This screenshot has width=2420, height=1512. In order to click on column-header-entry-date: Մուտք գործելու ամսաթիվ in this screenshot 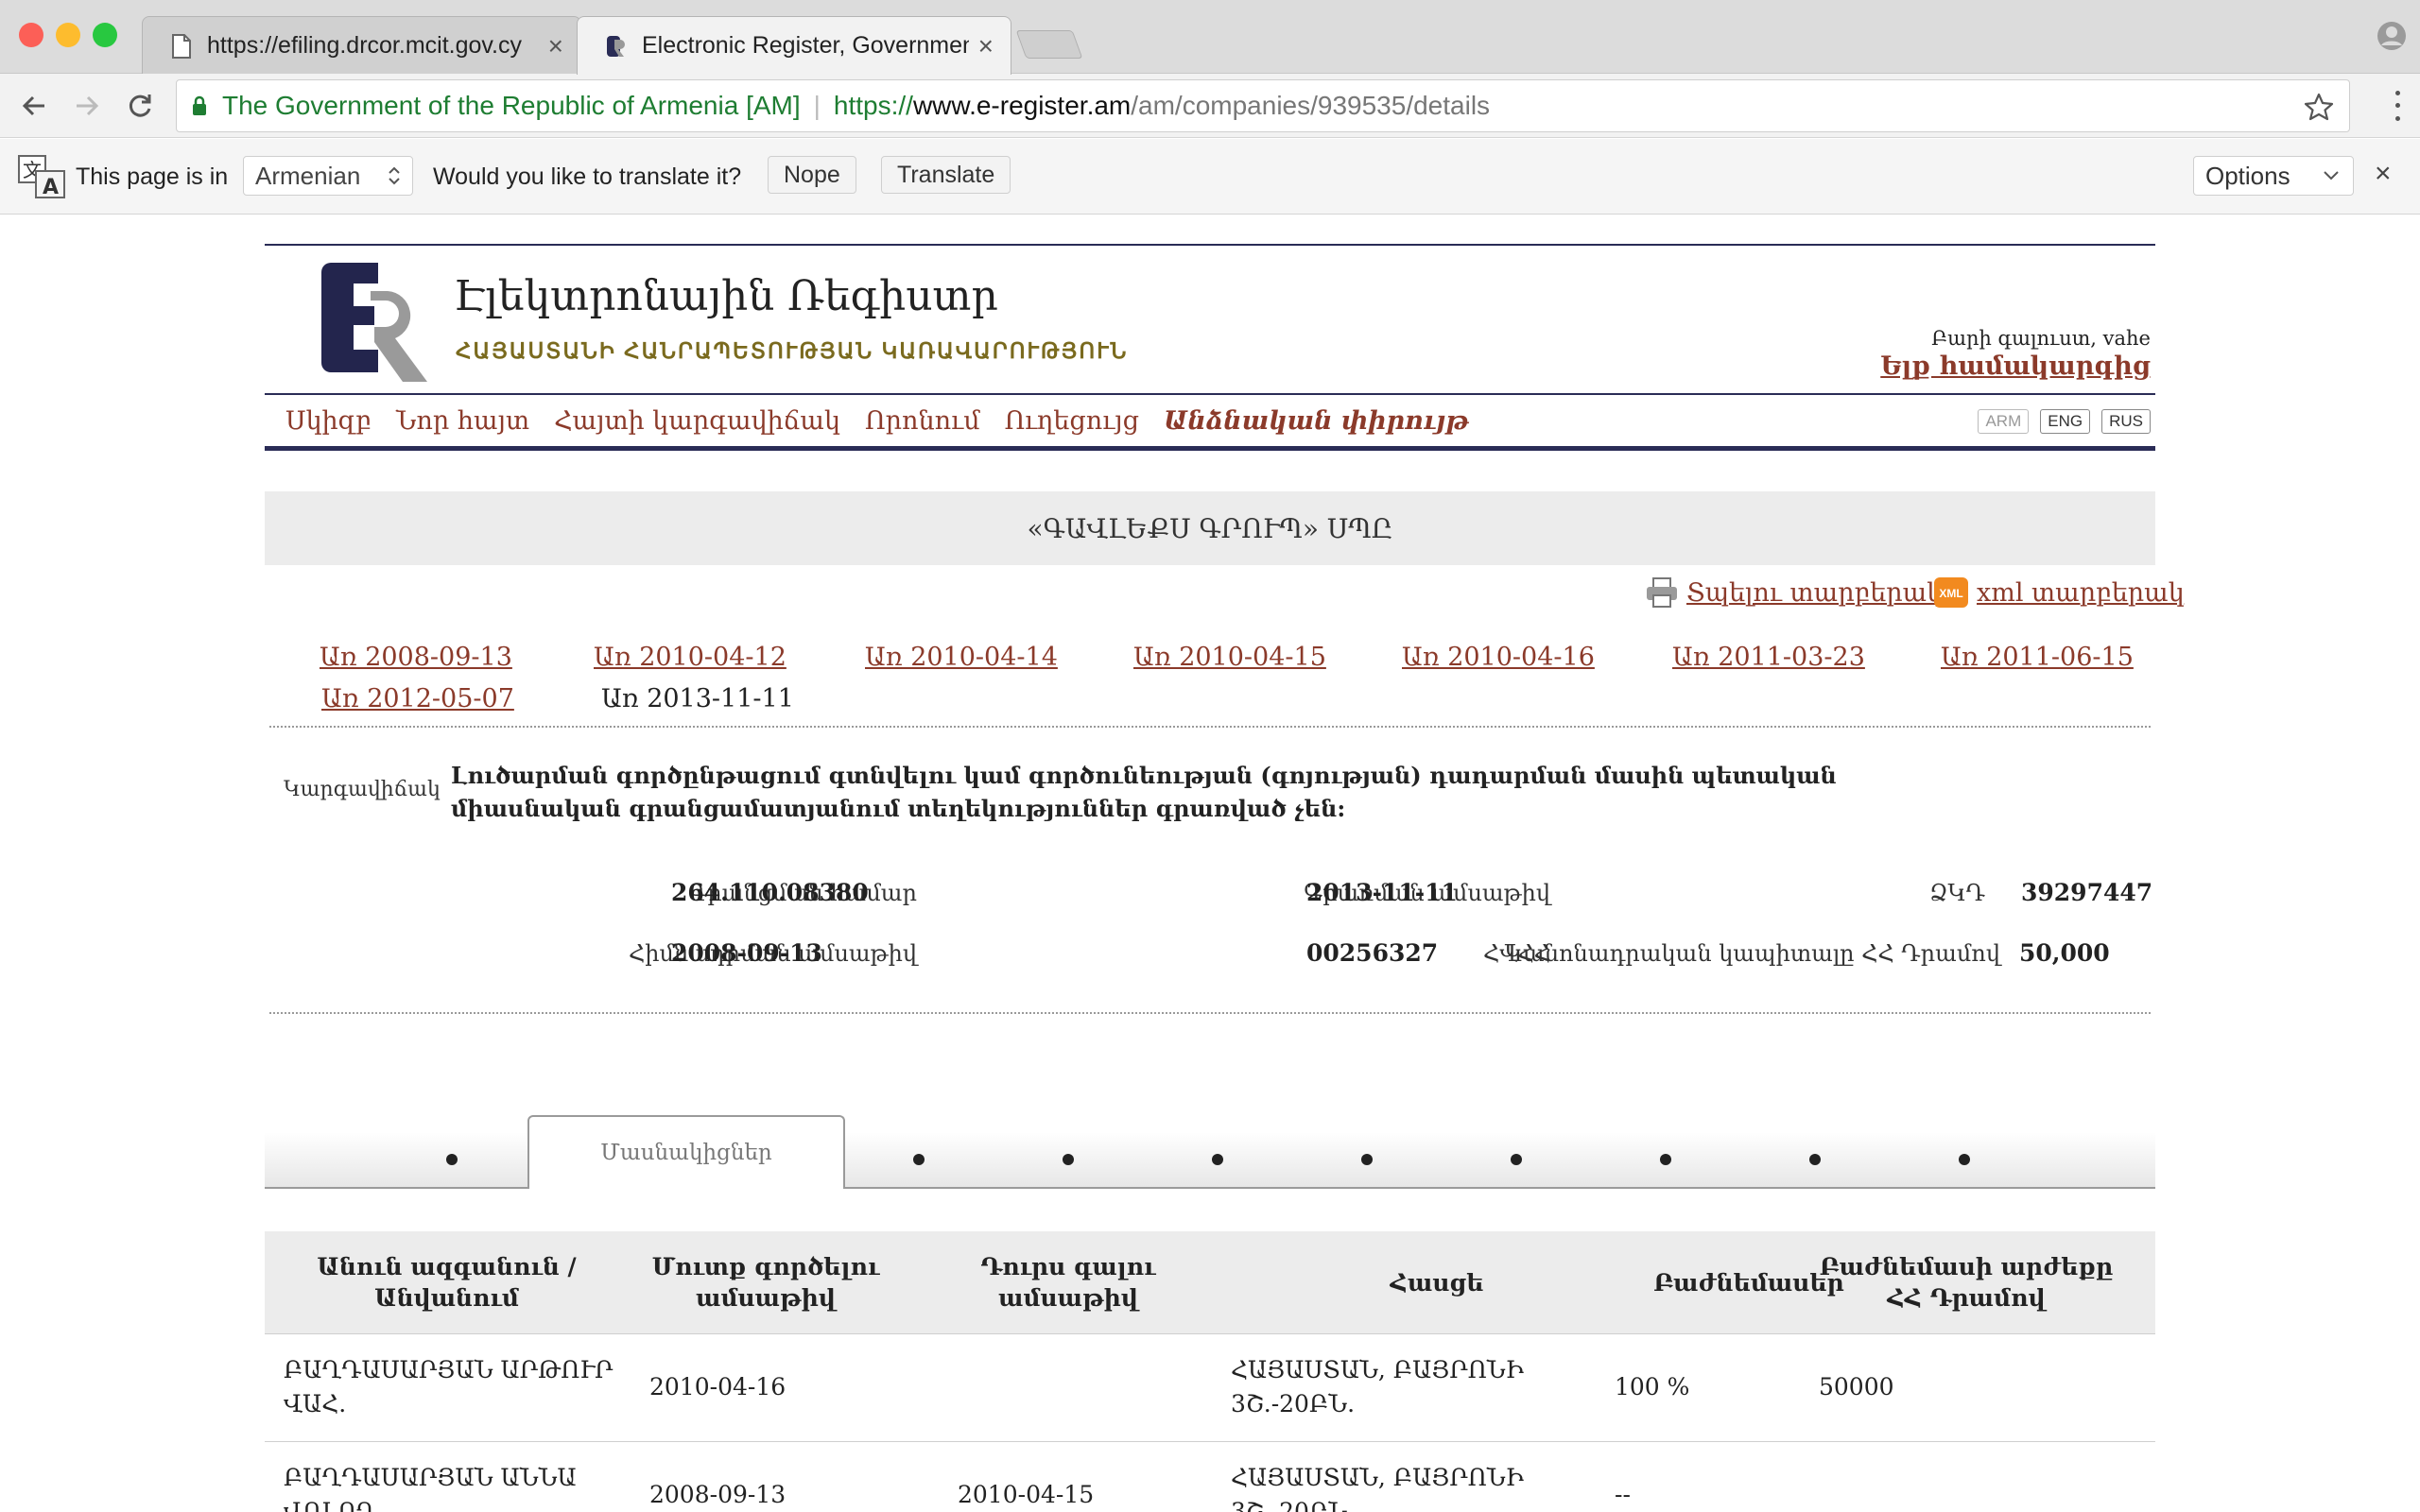, I will do `click(765, 1282)`.